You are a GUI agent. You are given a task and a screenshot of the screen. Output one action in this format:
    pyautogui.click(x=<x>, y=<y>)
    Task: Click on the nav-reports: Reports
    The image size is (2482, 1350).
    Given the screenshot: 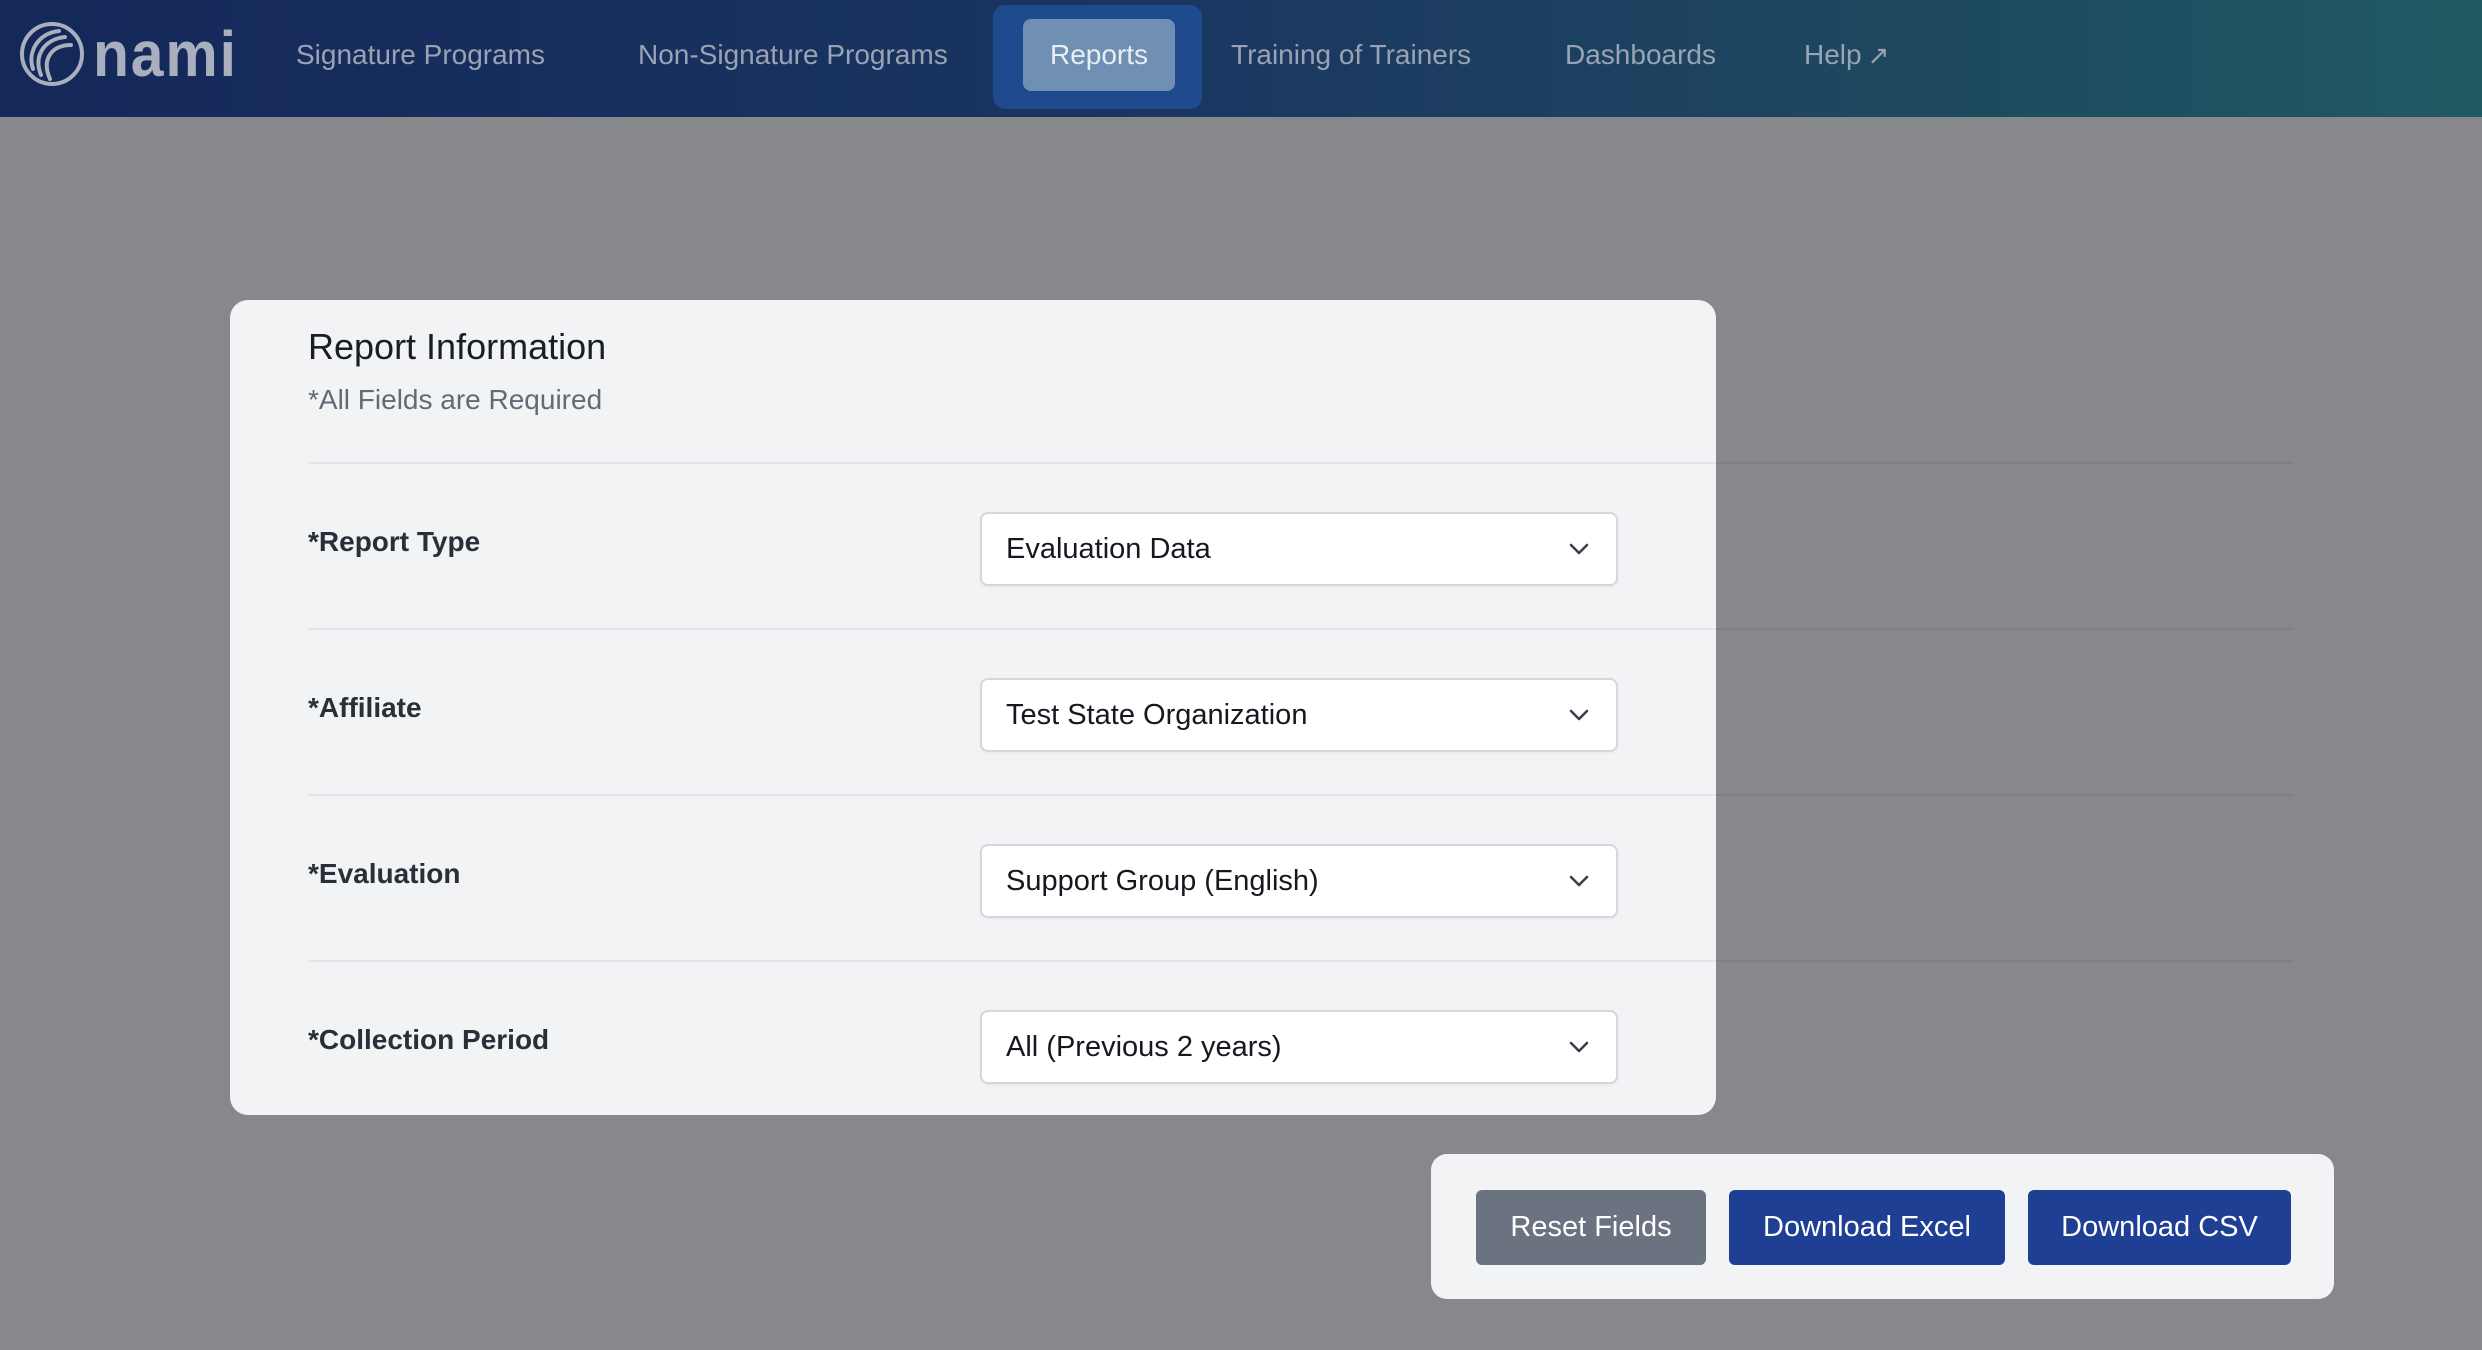 What is the action you would take?
    pyautogui.click(x=1099, y=55)
    